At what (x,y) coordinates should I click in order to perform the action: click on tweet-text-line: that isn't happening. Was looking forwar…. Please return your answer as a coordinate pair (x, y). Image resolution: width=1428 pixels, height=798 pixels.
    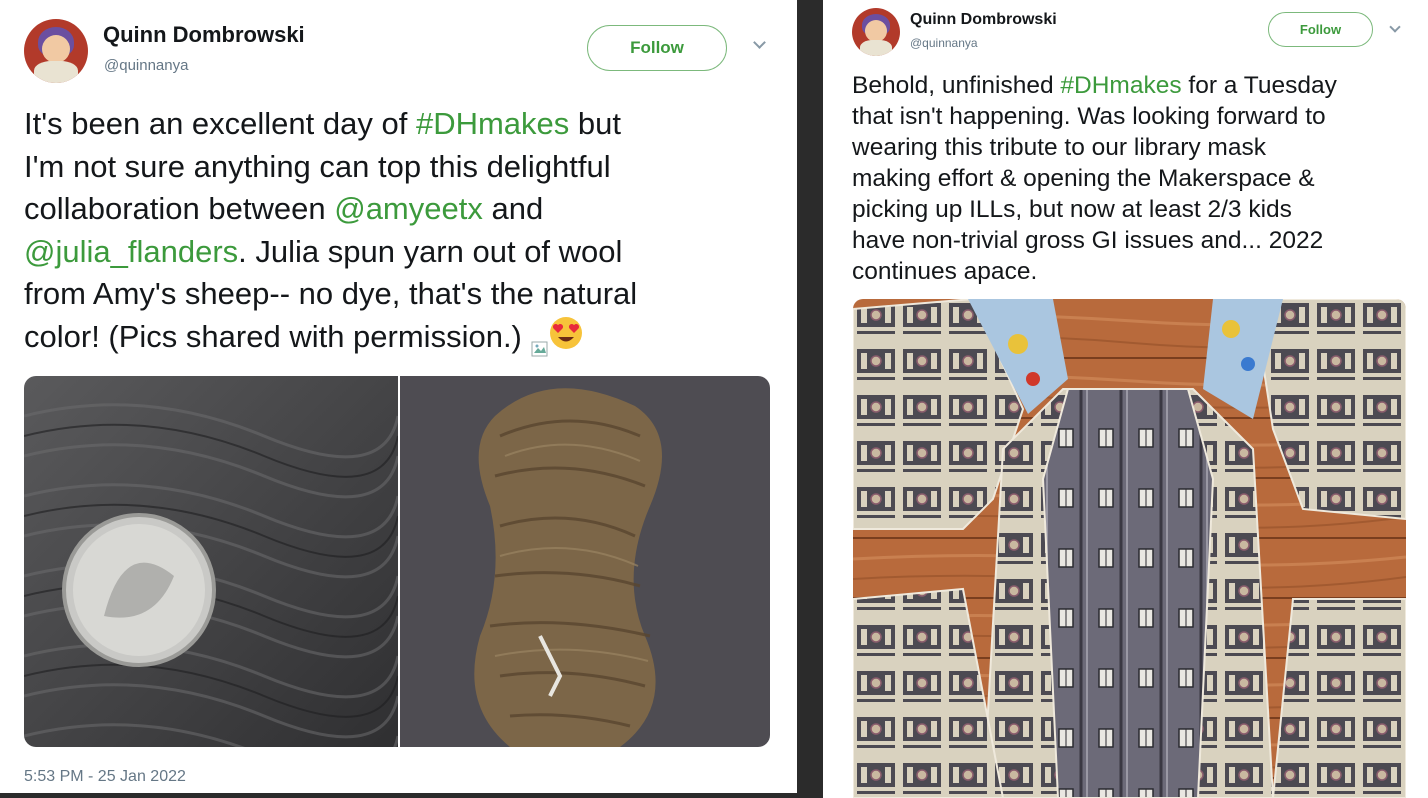
    Looking at the image, I should click on (1094, 116).